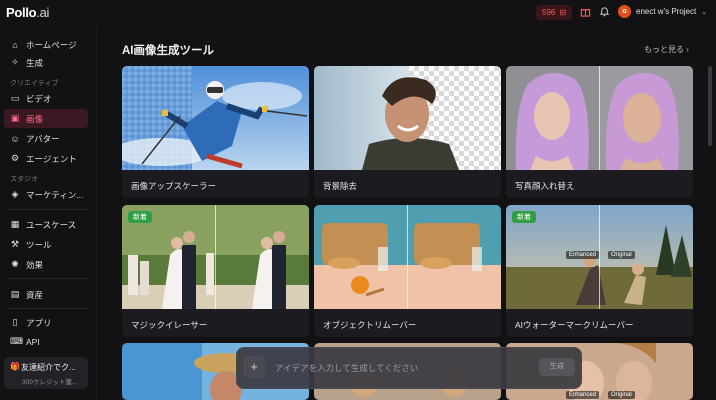 Image resolution: width=716 pixels, height=400 pixels. I want to click on chevron-down-icon: ⌄, so click(704, 12).